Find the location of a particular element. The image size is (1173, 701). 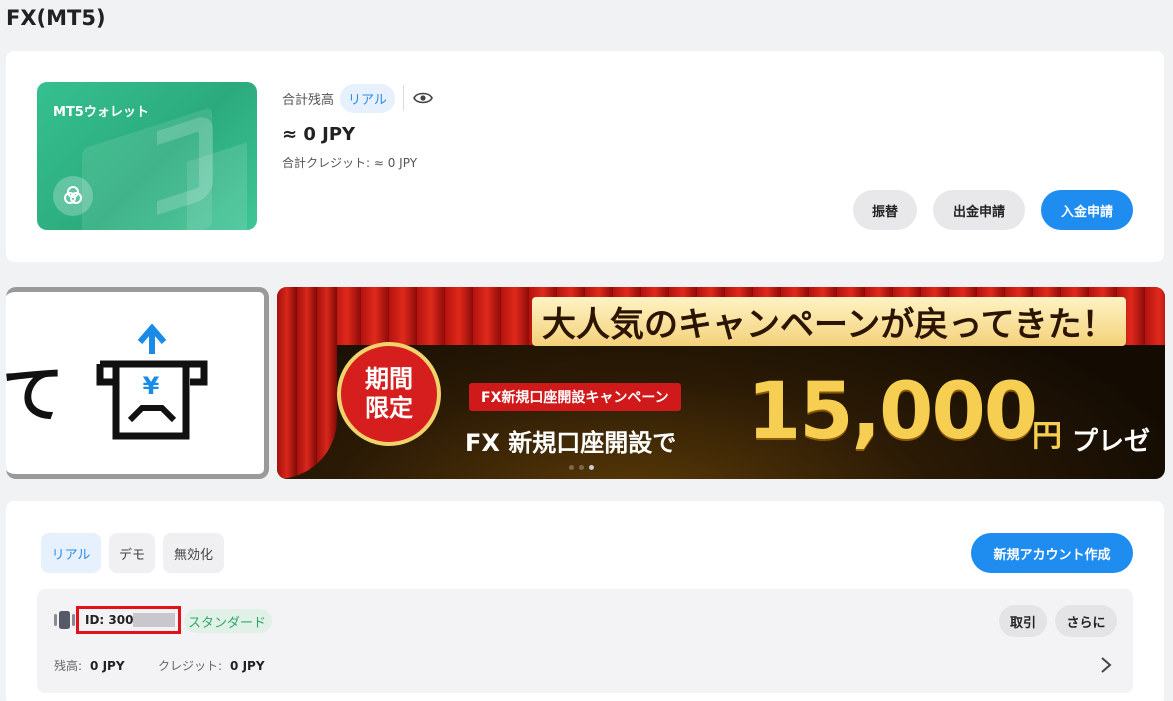

banner-left-text: て is located at coordinates (35, 394).